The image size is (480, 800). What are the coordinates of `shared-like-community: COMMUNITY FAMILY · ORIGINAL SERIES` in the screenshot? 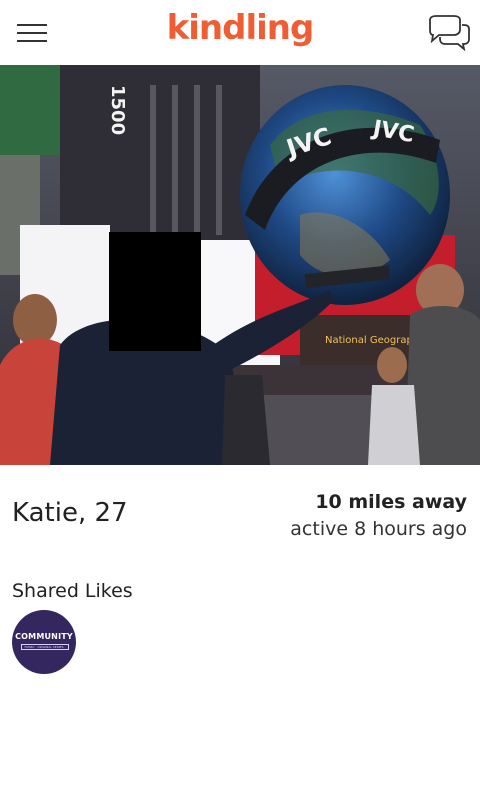 It's located at (44, 642).